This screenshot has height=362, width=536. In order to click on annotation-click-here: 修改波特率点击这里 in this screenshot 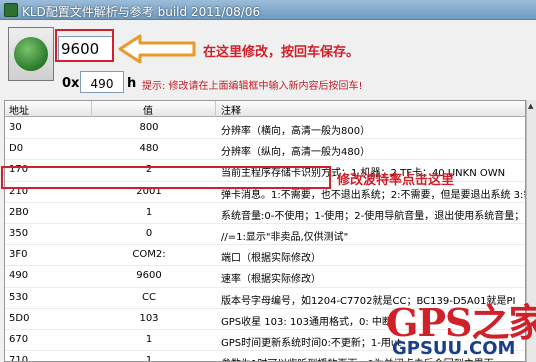, I will do `click(396, 180)`.